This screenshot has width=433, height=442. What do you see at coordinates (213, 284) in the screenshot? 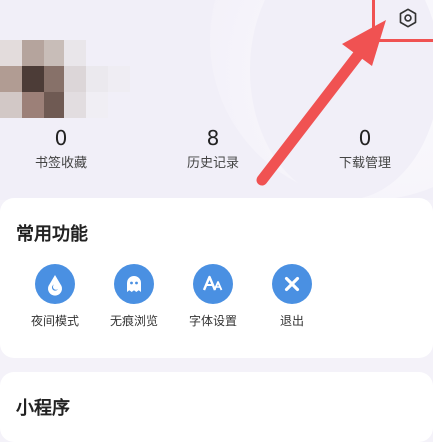
I see `font-settings-icon` at bounding box center [213, 284].